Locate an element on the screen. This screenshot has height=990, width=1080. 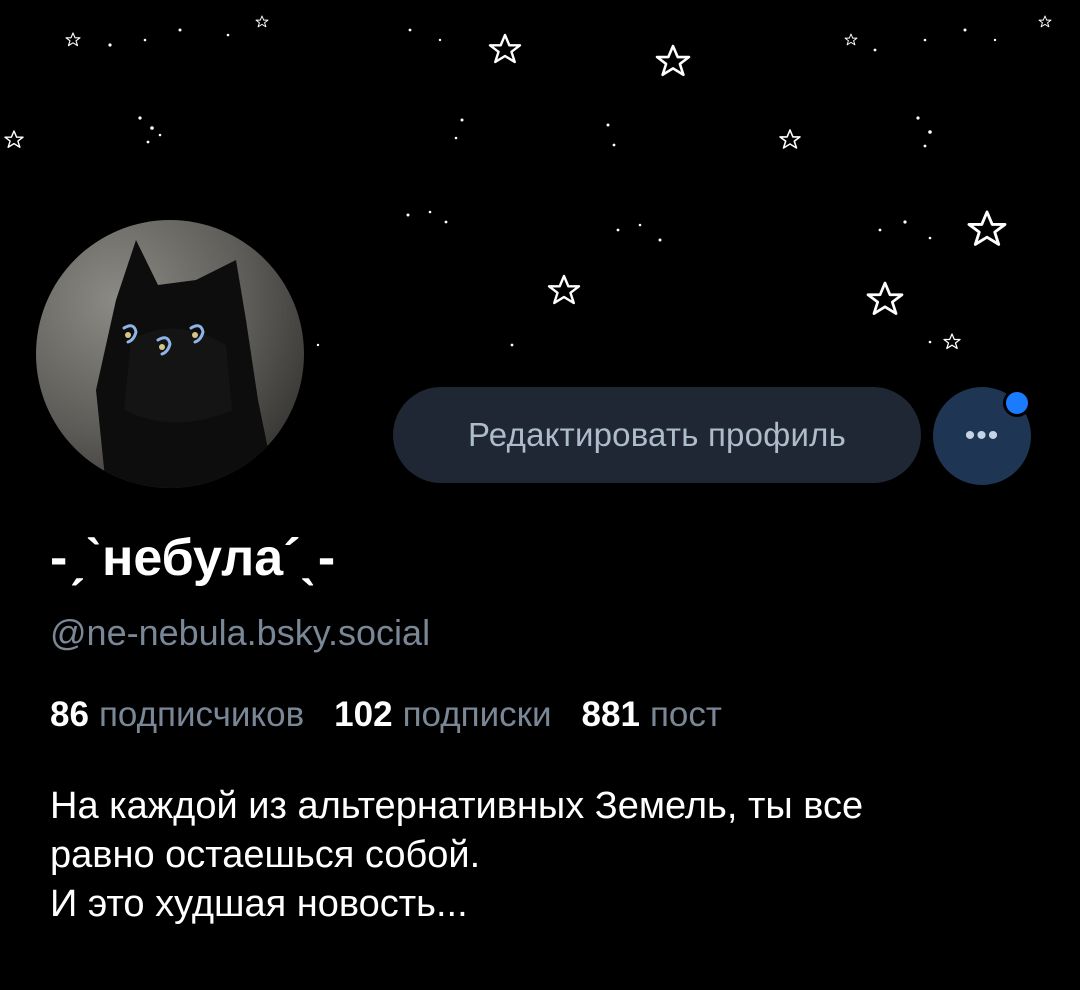
notification-dot is located at coordinates (1017, 403).